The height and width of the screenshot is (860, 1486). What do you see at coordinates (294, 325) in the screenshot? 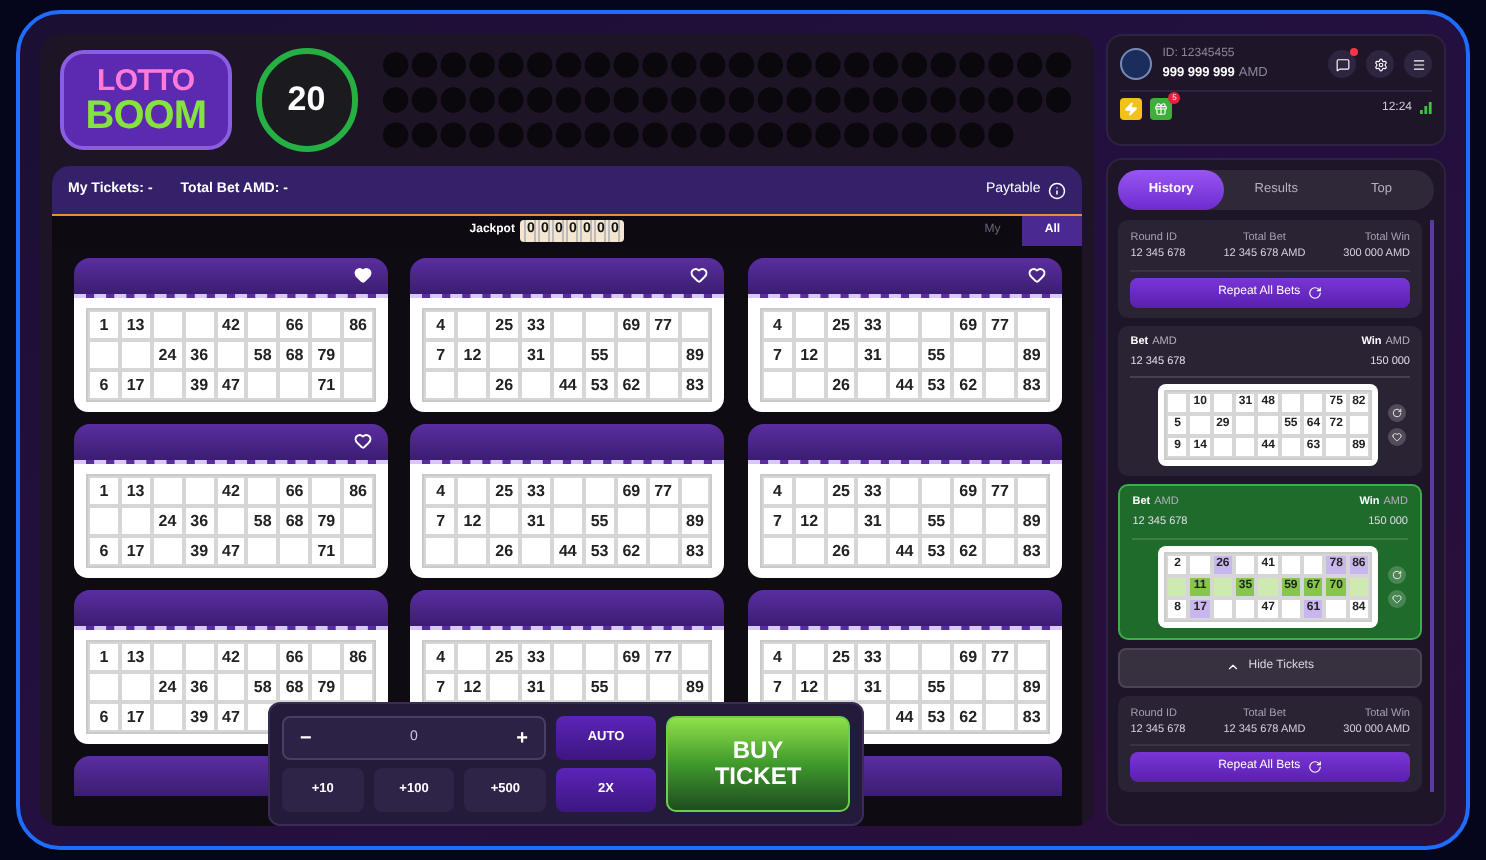
I see `ticket-cell: 66` at bounding box center [294, 325].